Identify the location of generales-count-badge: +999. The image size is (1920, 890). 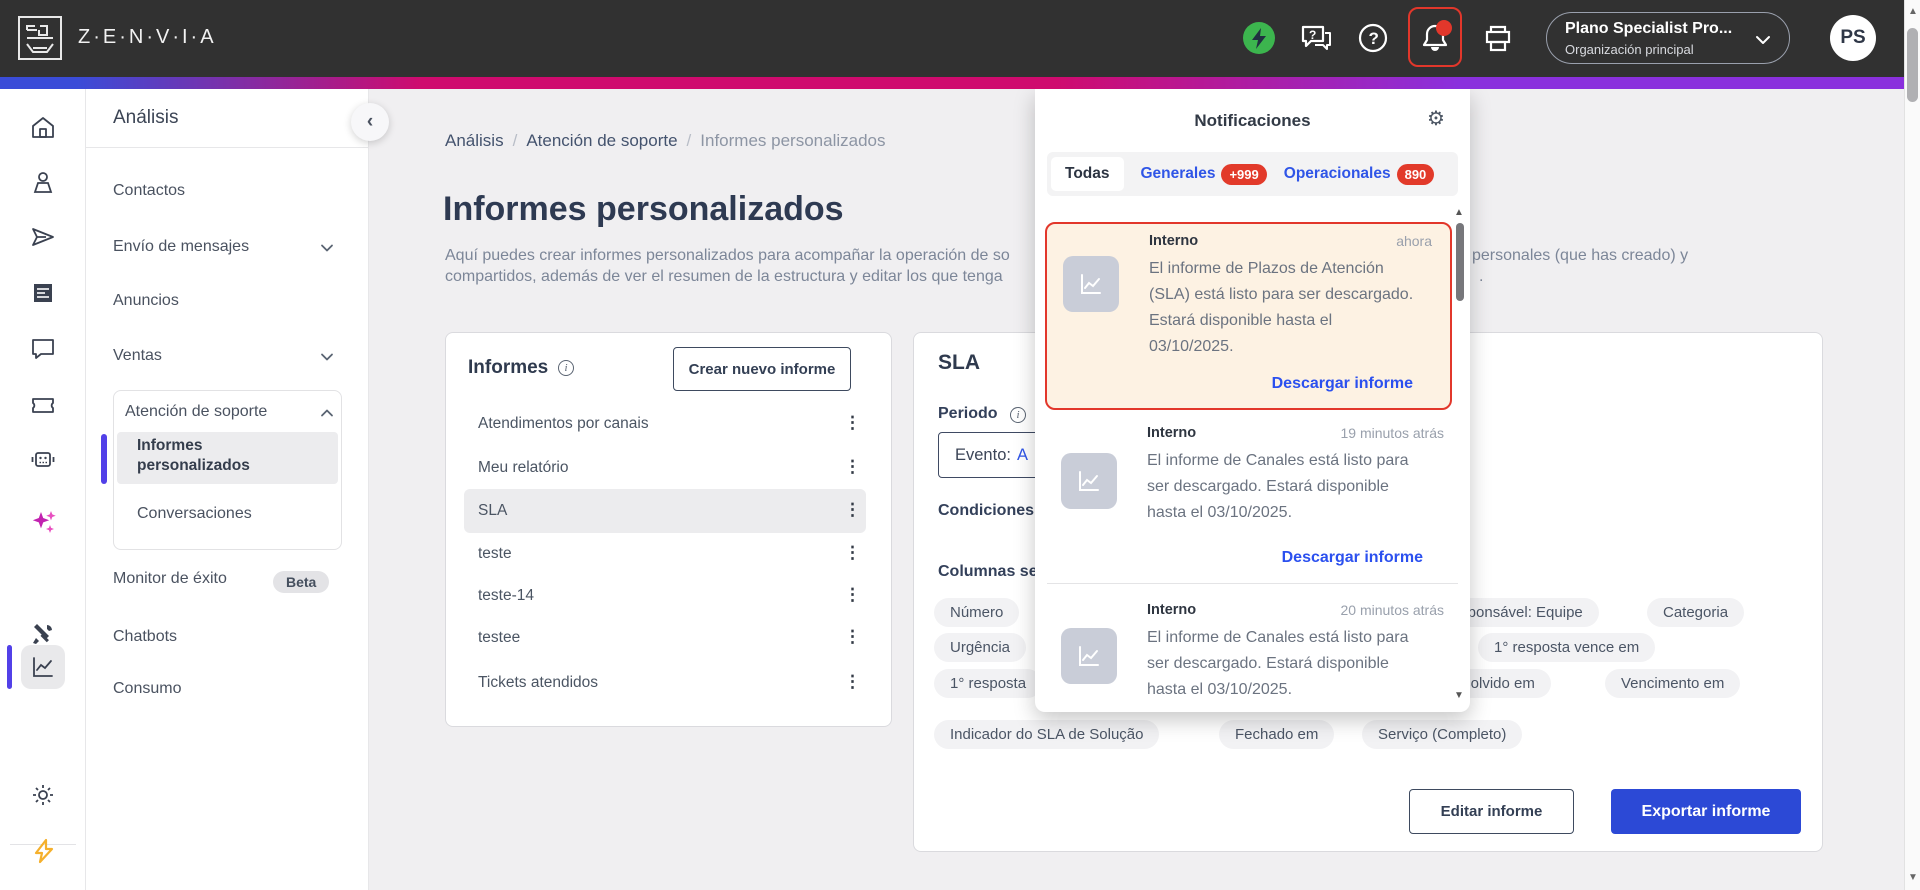
(1244, 174).